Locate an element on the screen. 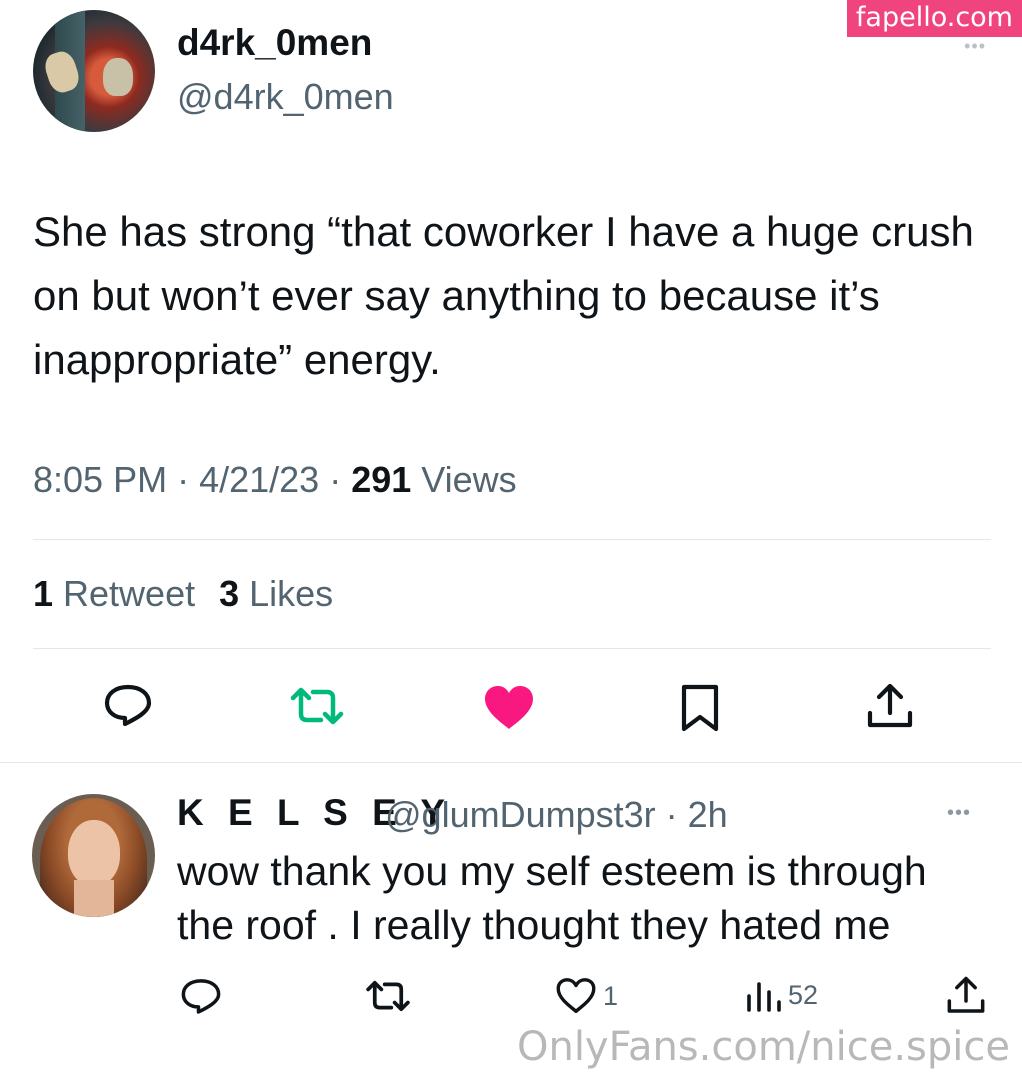  reply-reply-button is located at coordinates (201, 996).